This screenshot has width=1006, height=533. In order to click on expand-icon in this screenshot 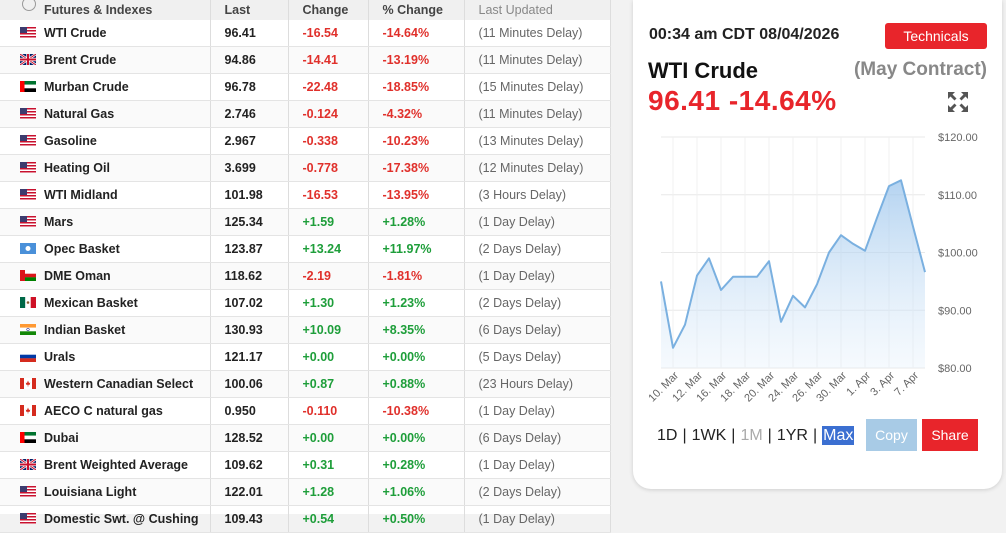, I will do `click(958, 102)`.